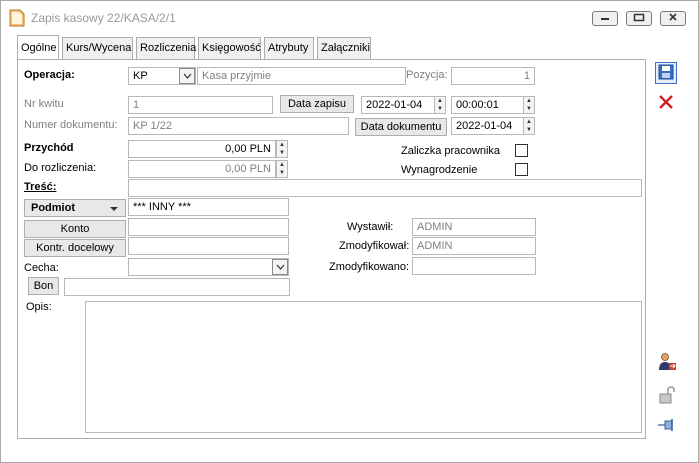 This screenshot has height=463, width=699. I want to click on cecha-dropdown-button, so click(280, 267).